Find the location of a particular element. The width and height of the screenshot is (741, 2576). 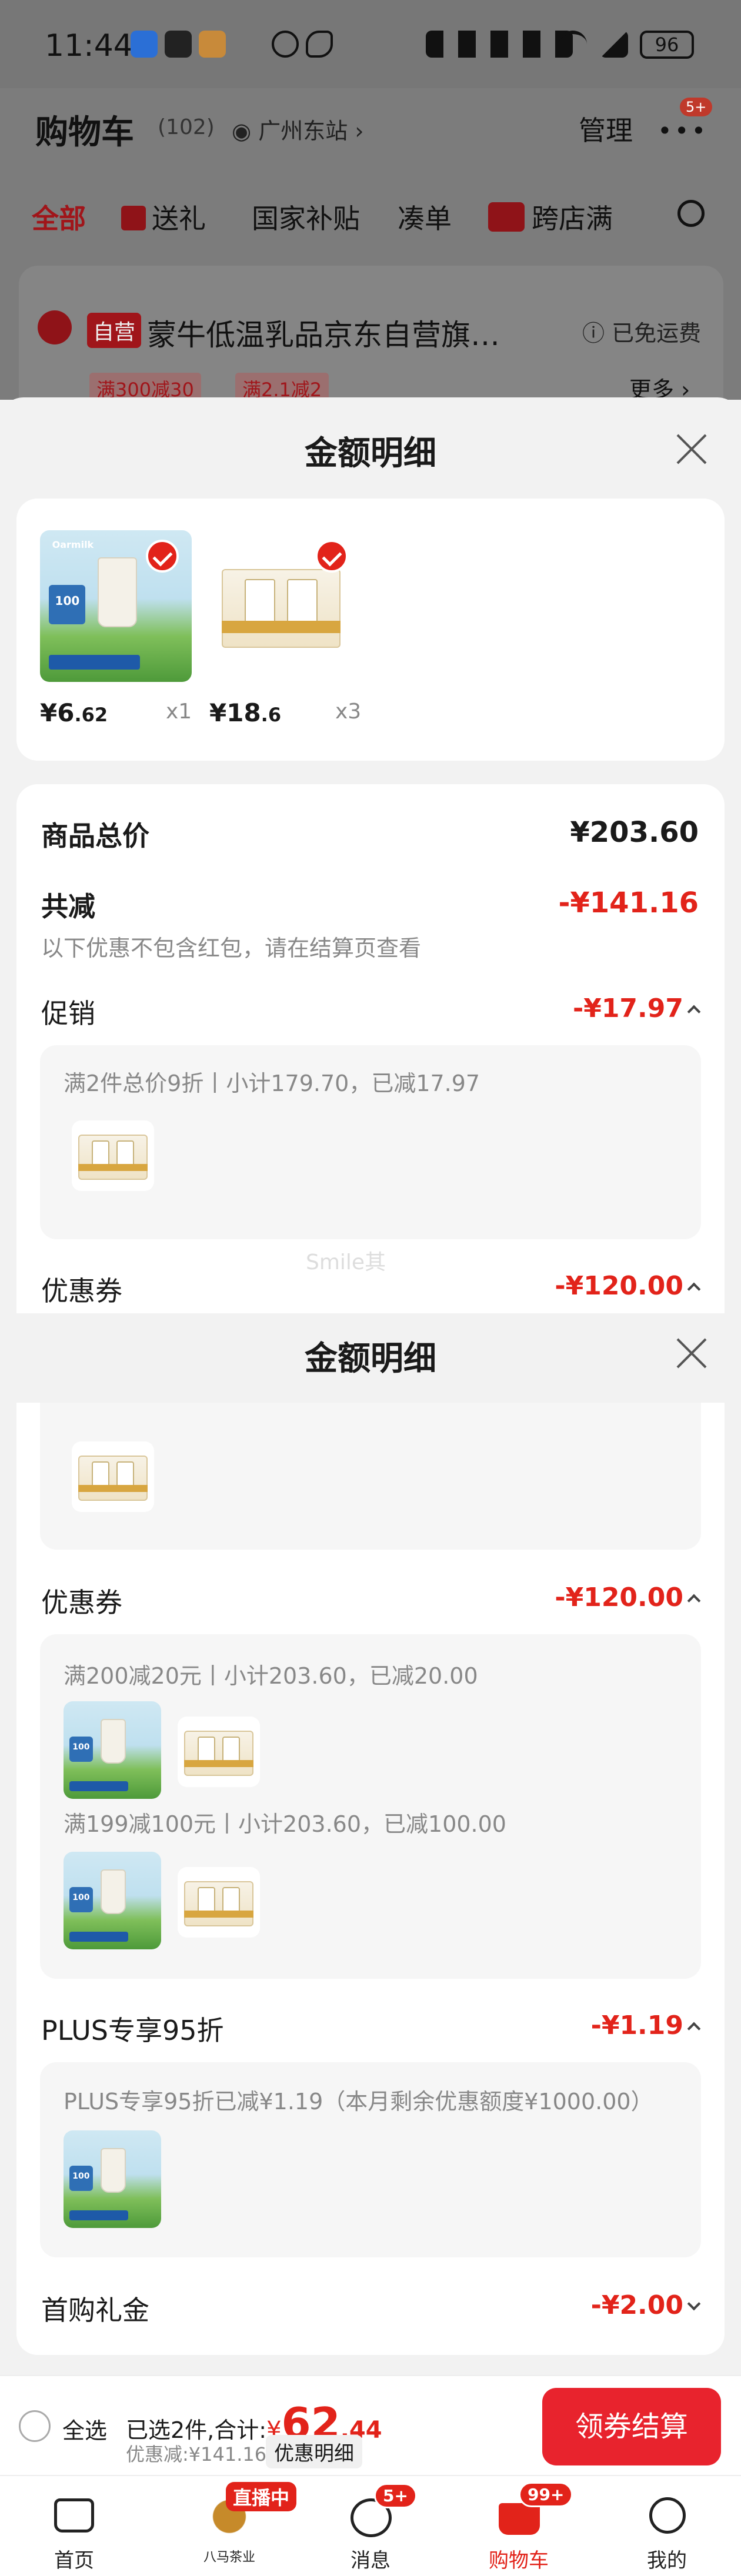

discount-detail-button: 优惠明细 is located at coordinates (314, 2451).